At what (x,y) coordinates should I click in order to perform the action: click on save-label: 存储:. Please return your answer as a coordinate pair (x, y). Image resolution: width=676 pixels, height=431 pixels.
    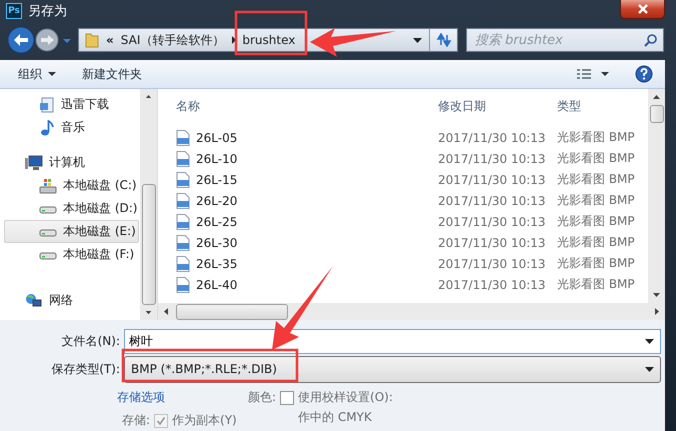
    Looking at the image, I should click on (136, 420).